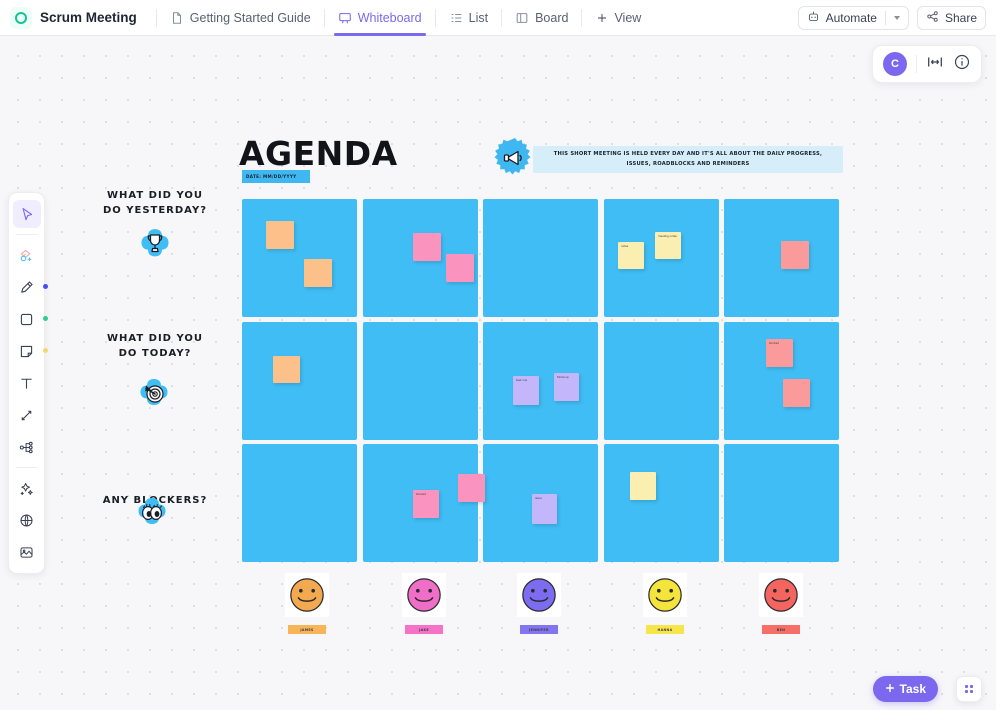 This screenshot has height=710, width=996. What do you see at coordinates (688, 163) in the screenshot?
I see `banner-line-2: ISSUES, ROADBLOCKS AND REMINDERS` at bounding box center [688, 163].